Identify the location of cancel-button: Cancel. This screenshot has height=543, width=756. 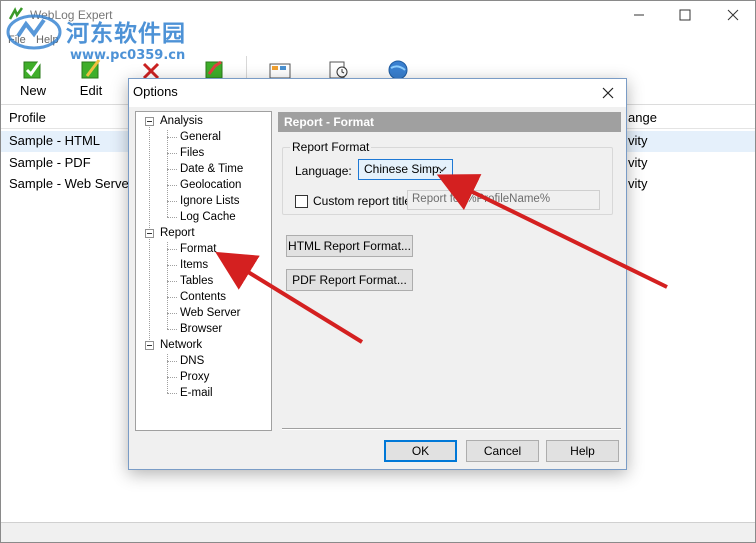
(502, 451).